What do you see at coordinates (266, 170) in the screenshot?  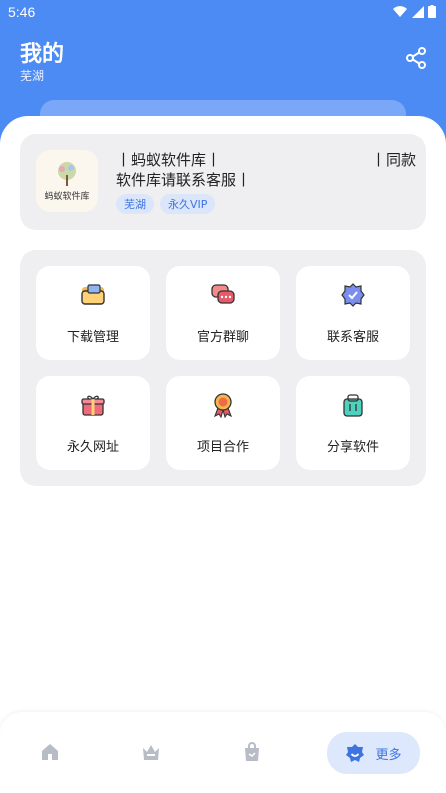 I see `profile-description: 丨蚂蚁软件库丨 丨同款 软件库请联系客服丨` at bounding box center [266, 170].